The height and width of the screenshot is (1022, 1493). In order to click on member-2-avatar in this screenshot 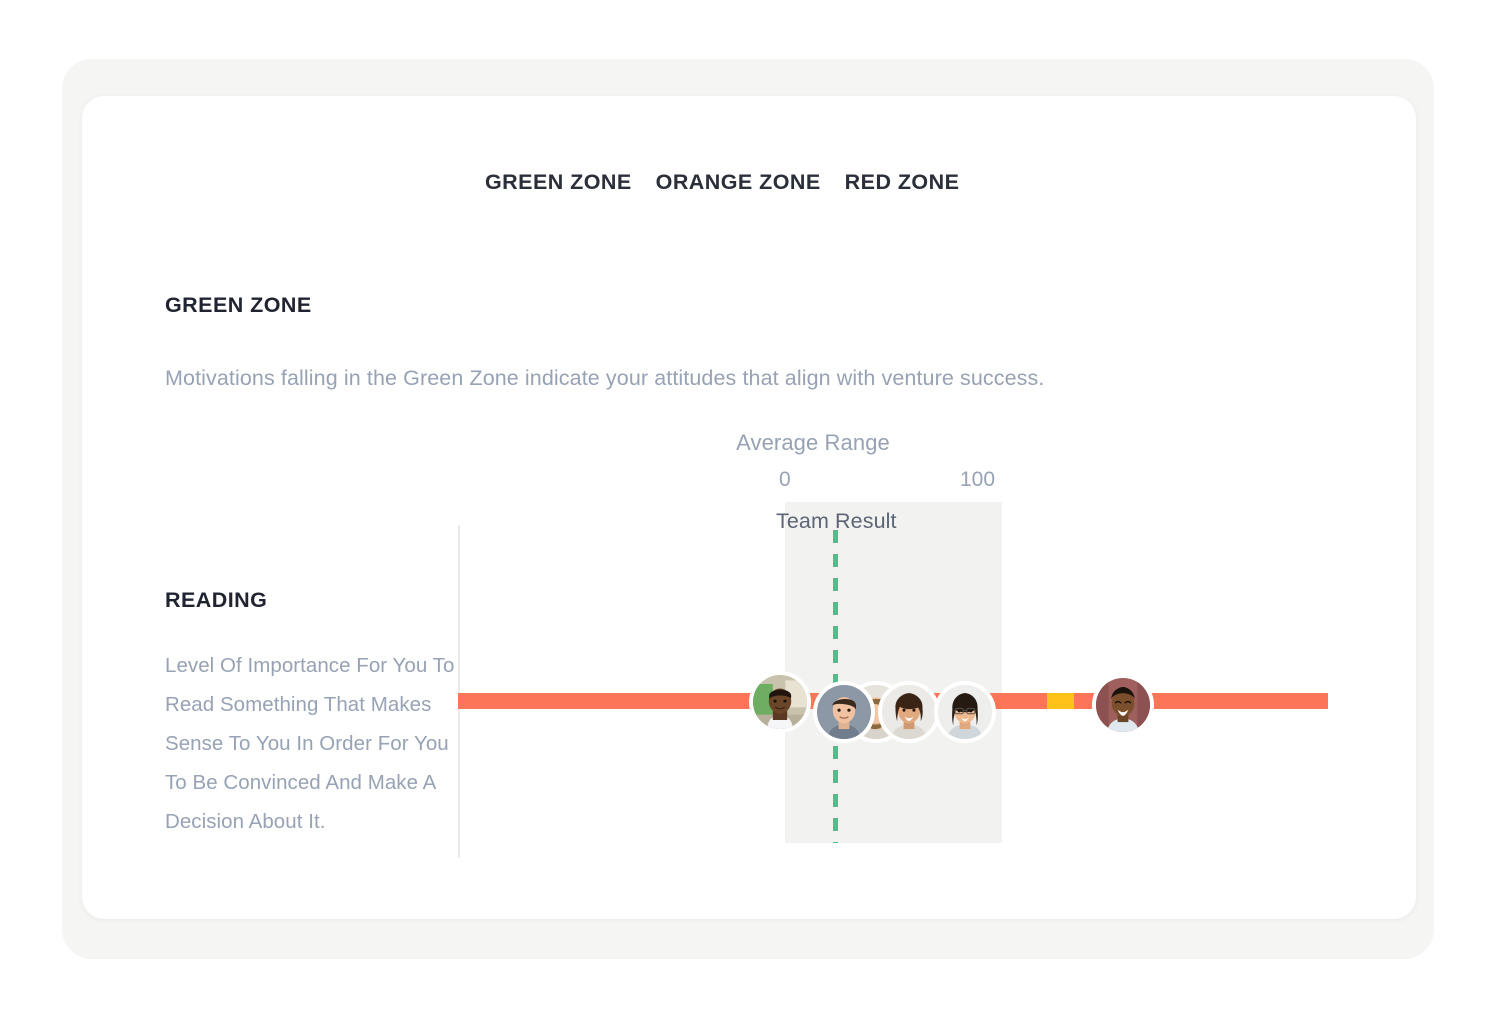, I will do `click(844, 712)`.